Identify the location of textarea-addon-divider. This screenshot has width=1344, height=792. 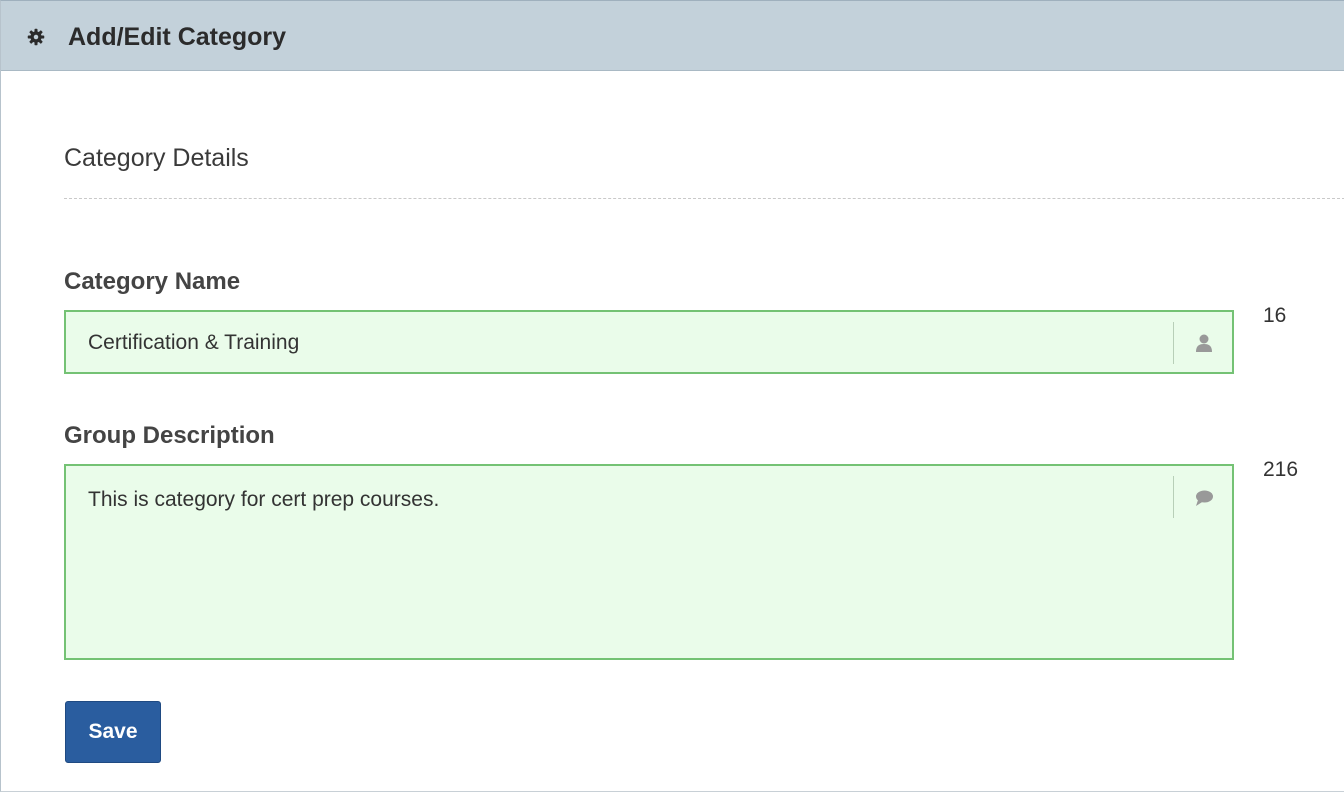
(1173, 497).